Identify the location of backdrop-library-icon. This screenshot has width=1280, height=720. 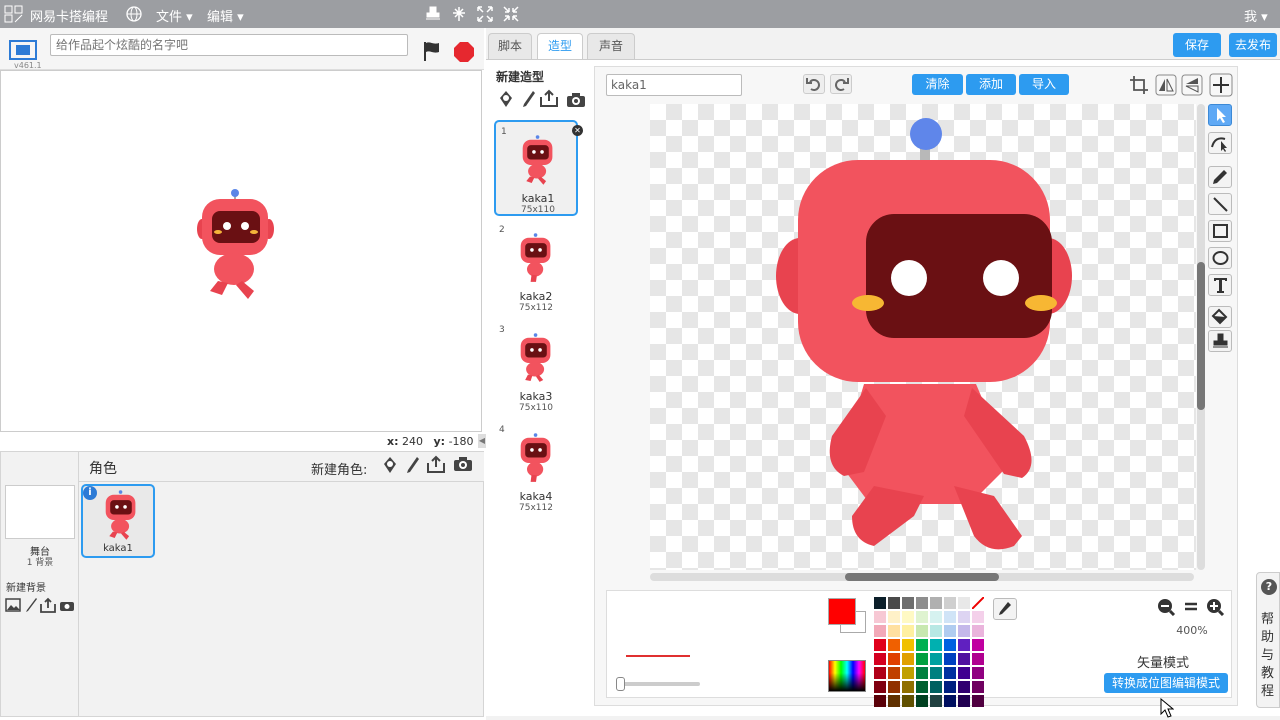
(13, 605).